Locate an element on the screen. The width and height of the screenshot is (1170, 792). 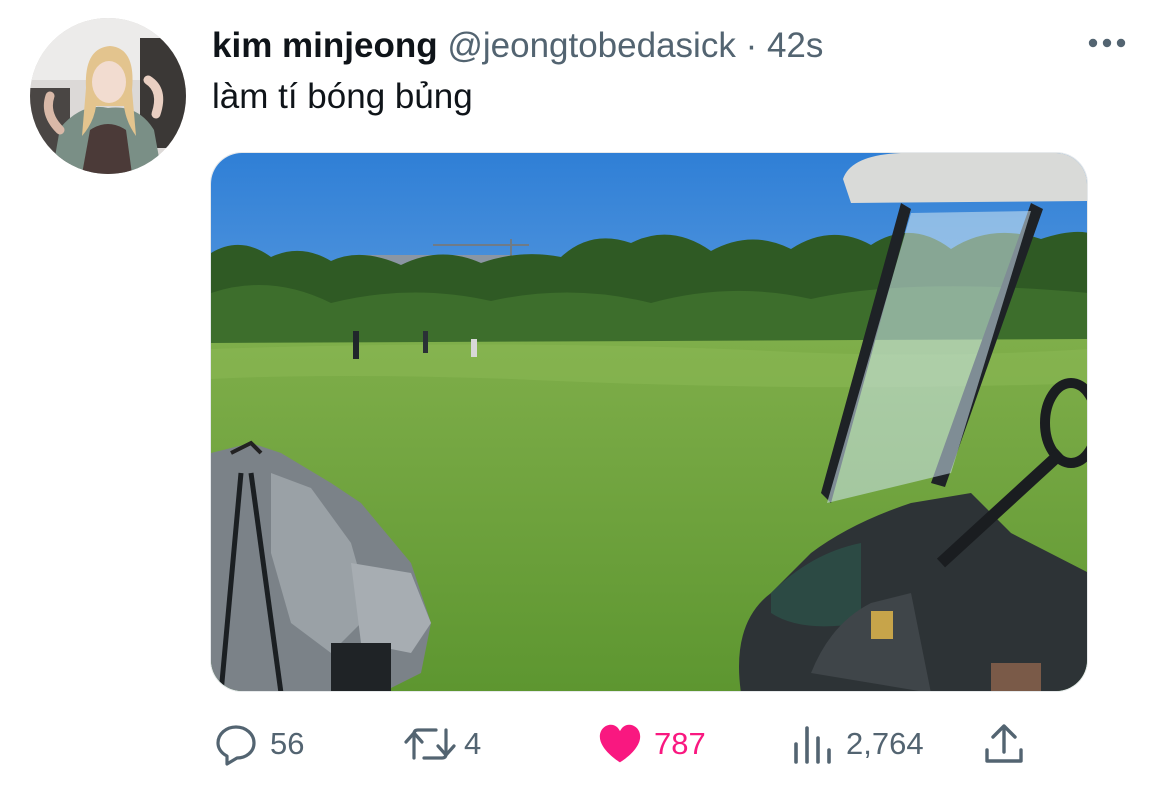
avatar is located at coordinates (108, 96).